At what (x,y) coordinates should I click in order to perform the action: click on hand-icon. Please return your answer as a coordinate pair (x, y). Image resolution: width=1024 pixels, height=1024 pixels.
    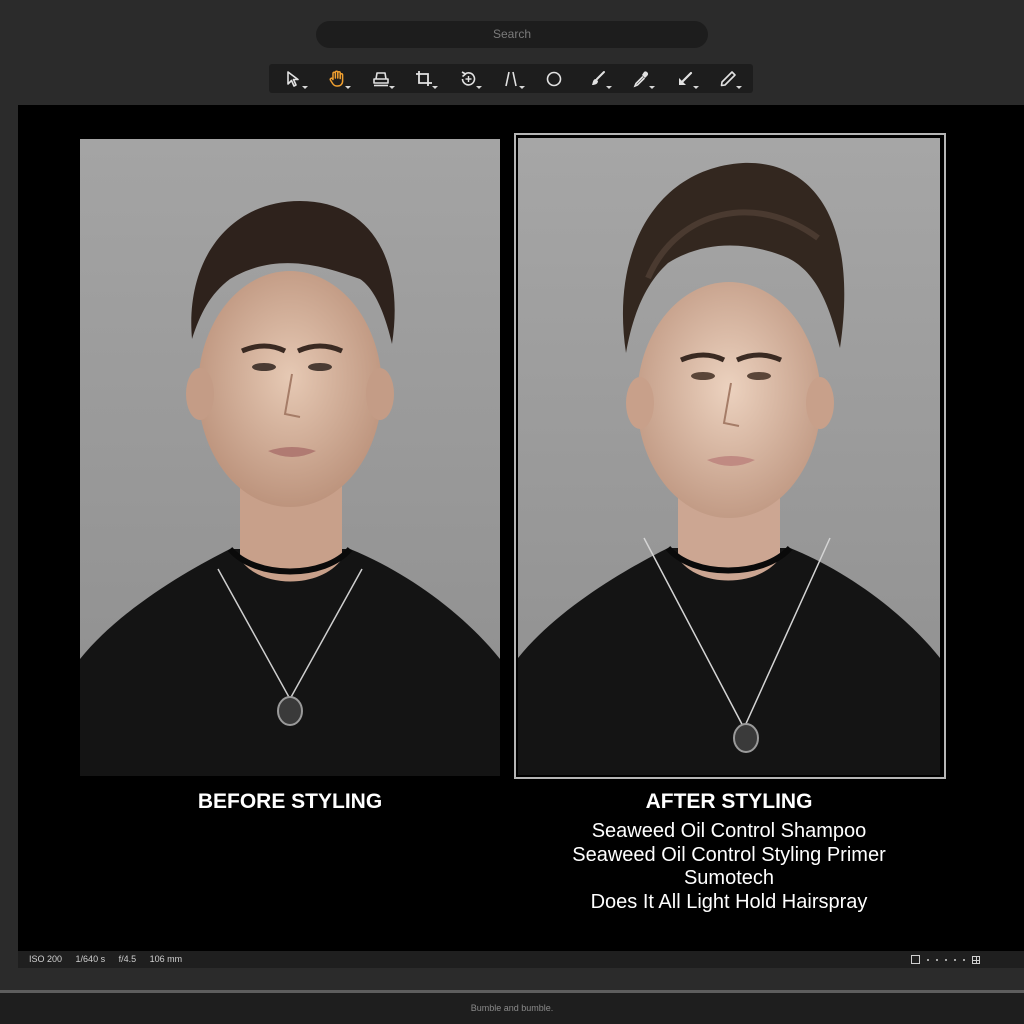
    Looking at the image, I should click on (336, 78).